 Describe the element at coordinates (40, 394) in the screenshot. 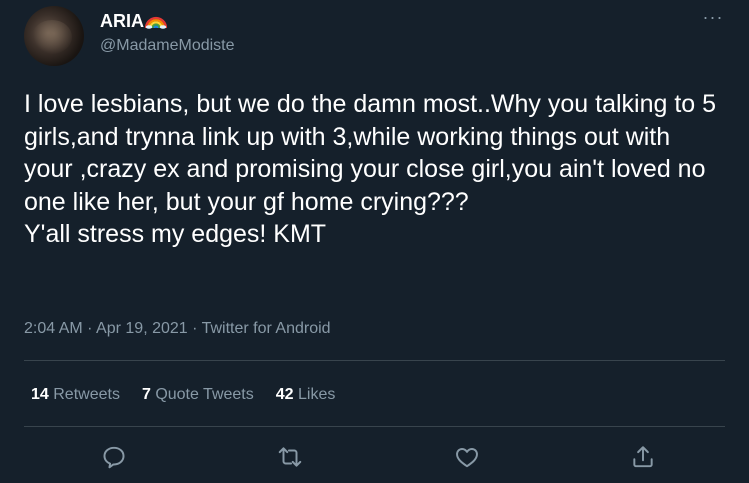

I see `retweets-count: 14` at that location.